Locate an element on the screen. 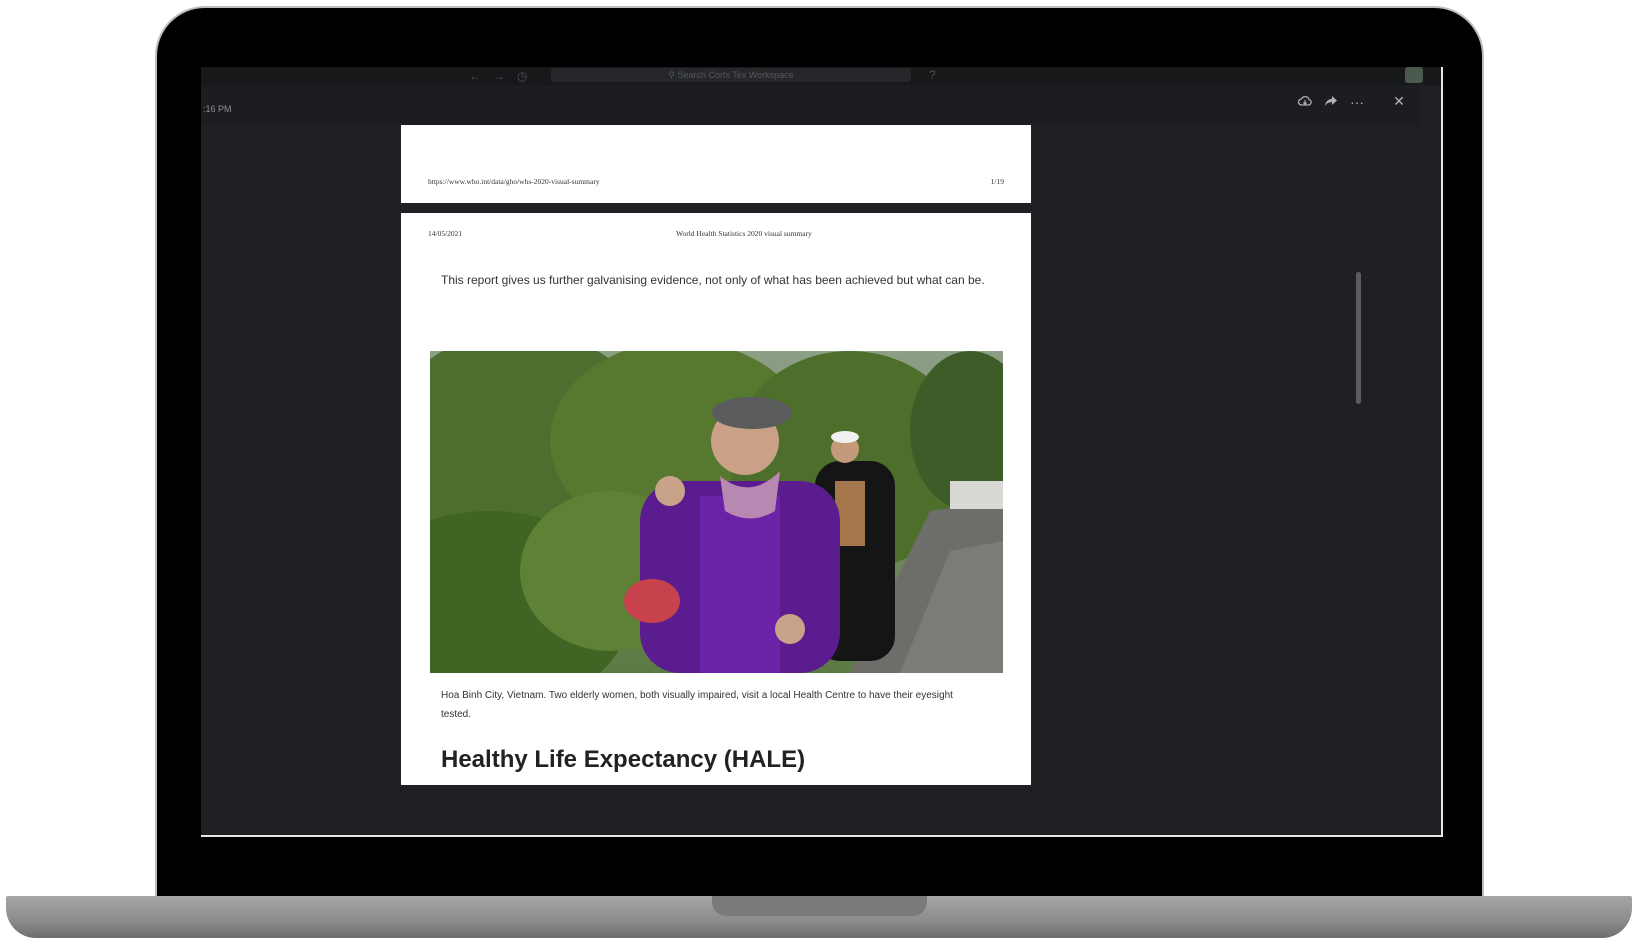 This screenshot has width=1634, height=942. more-icon: ··· is located at coordinates (1357, 102).